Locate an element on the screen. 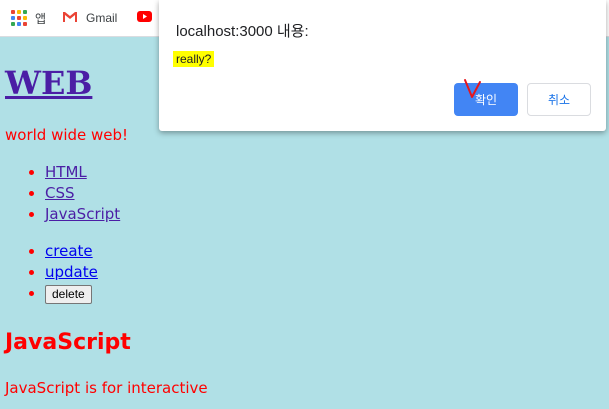 The width and height of the screenshot is (609, 409). ok-button: 확인 is located at coordinates (486, 99).